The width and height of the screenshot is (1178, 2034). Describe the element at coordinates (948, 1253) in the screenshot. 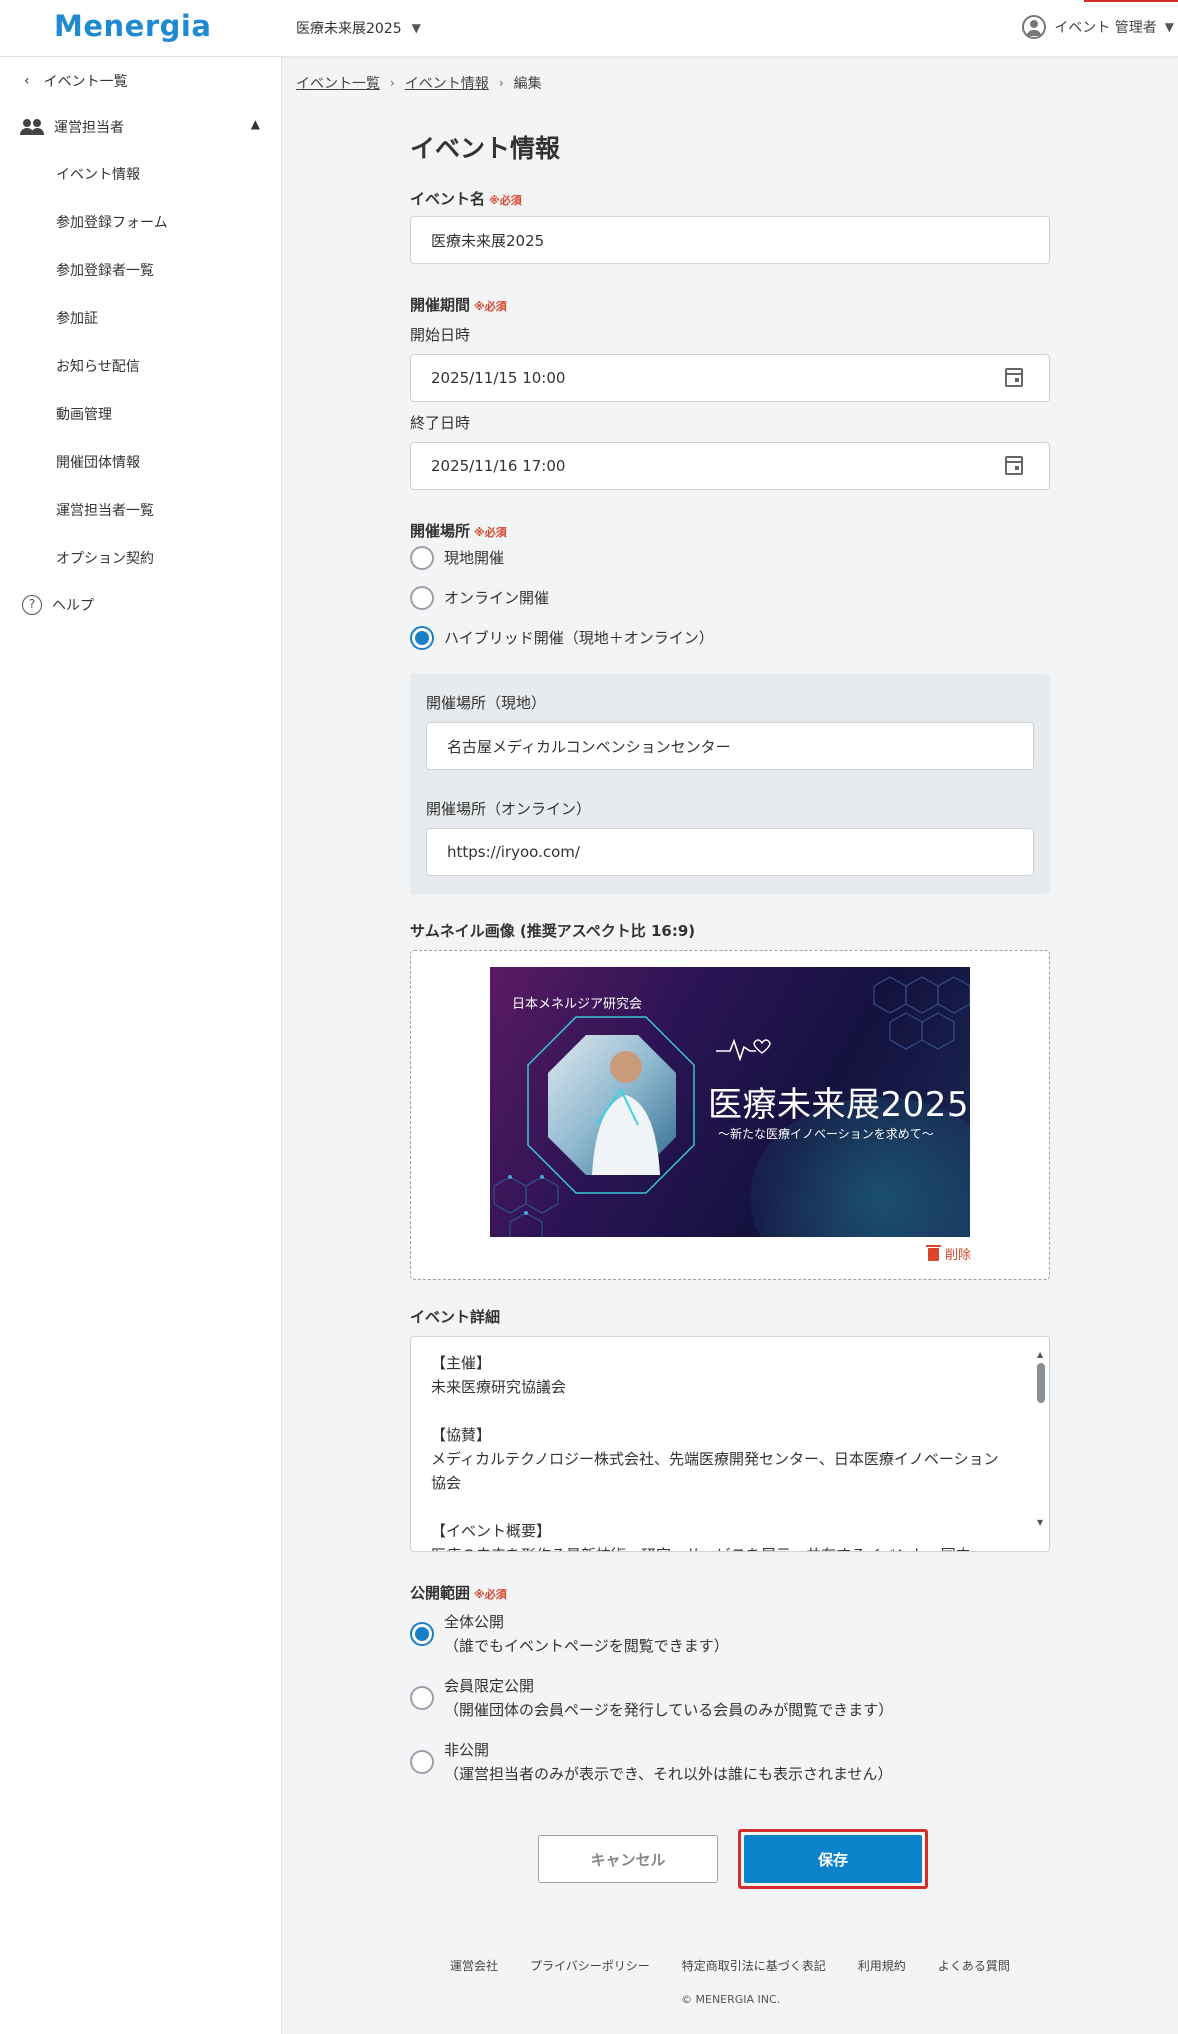

I see `delete-thumbnail-button: 削除` at that location.